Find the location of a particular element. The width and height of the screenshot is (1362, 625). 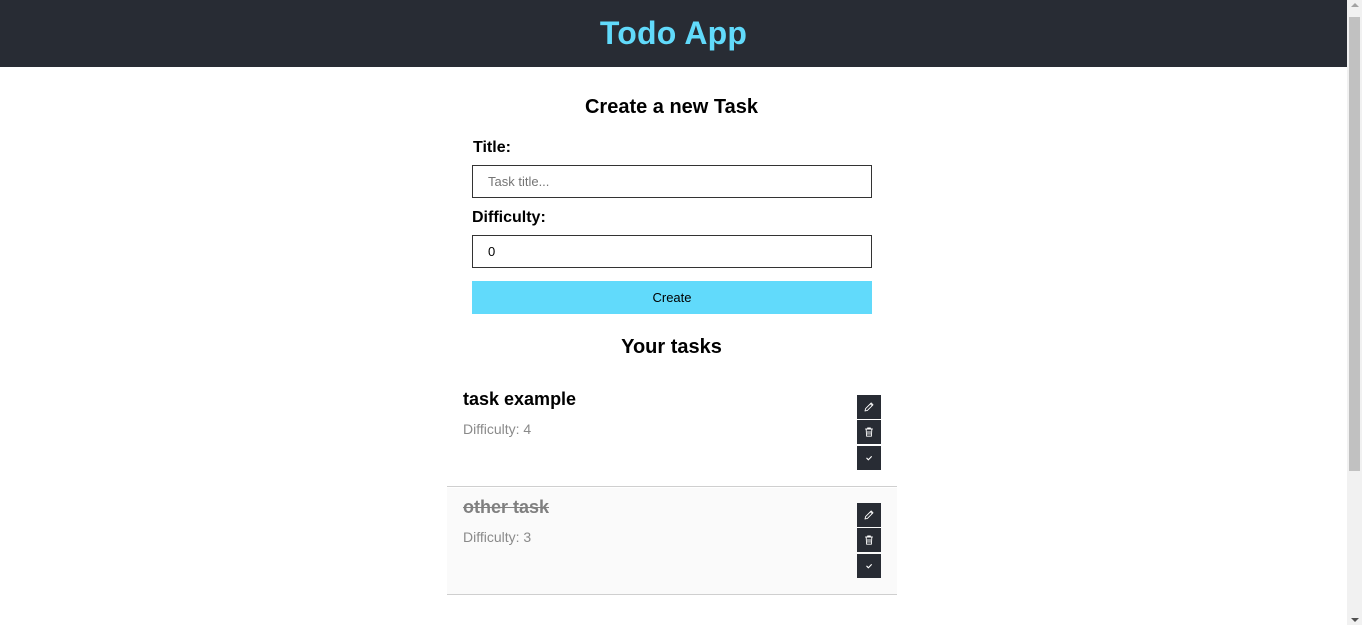

page-scrollbar is located at coordinates (1354, 312).